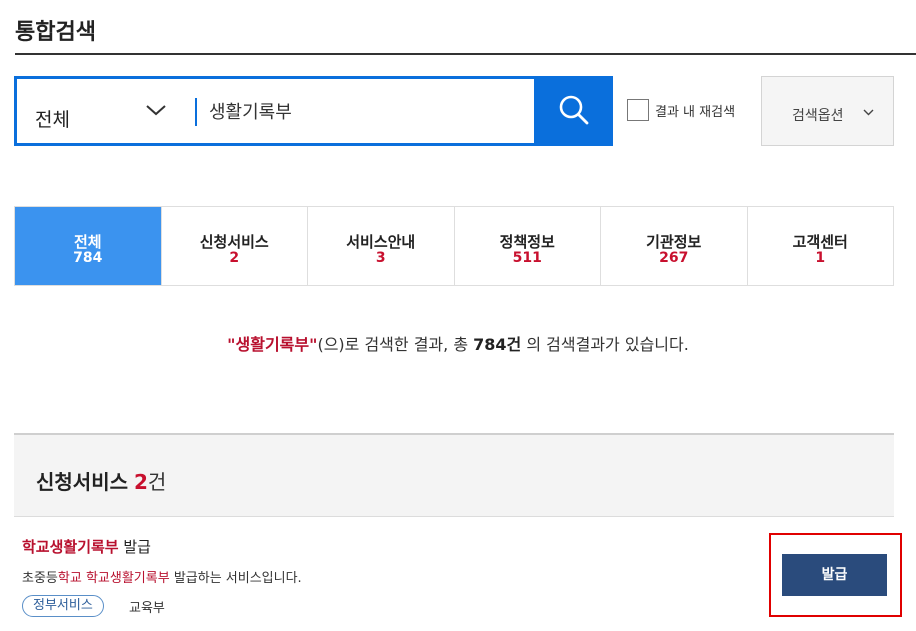 This screenshot has height=631, width=916. I want to click on tab-label: 서비스안내, so click(381, 242).